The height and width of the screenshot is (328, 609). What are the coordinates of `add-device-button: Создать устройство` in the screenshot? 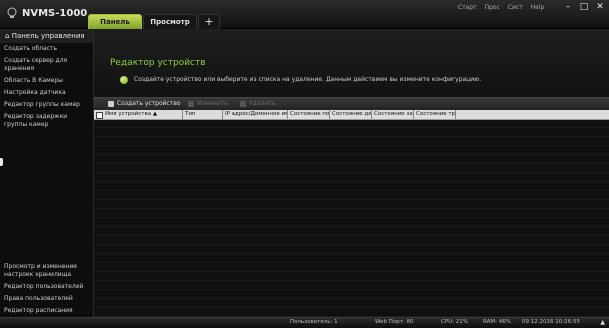 It's located at (144, 104).